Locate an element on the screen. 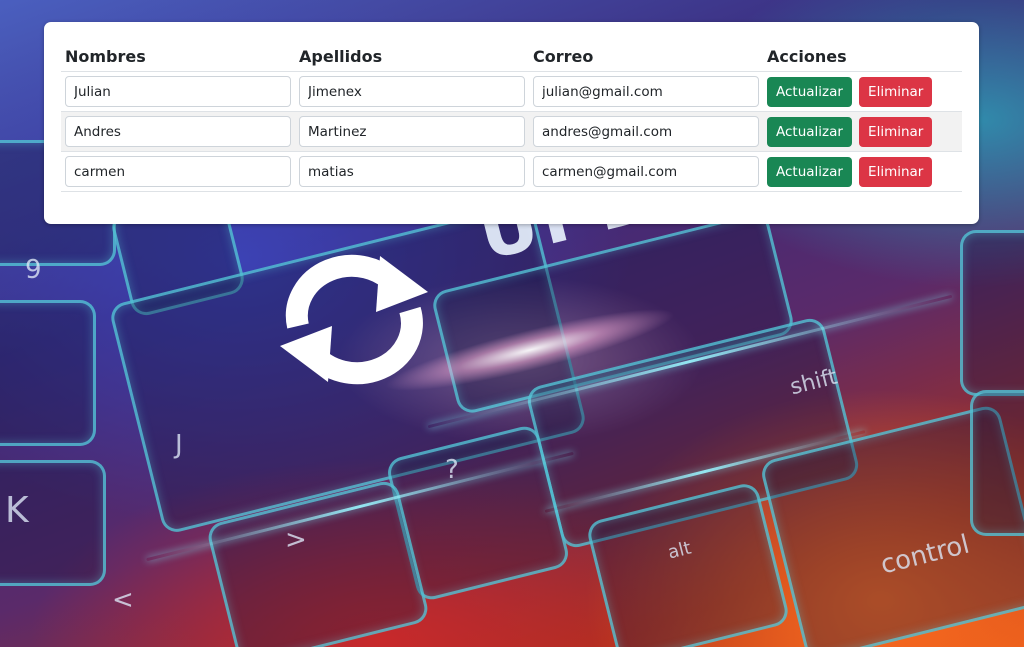  table-header-row: Nombres Apellidos Correo Acciones is located at coordinates (511, 57).